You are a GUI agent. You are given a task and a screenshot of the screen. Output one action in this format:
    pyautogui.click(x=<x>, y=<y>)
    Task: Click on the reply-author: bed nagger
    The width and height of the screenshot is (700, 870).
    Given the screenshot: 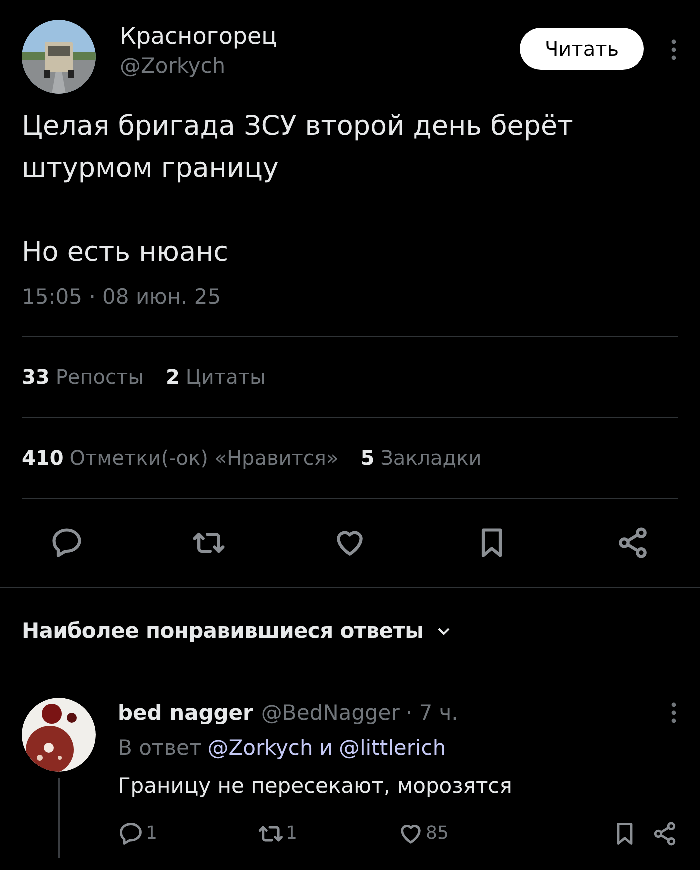 What is the action you would take?
    pyautogui.click(x=186, y=713)
    